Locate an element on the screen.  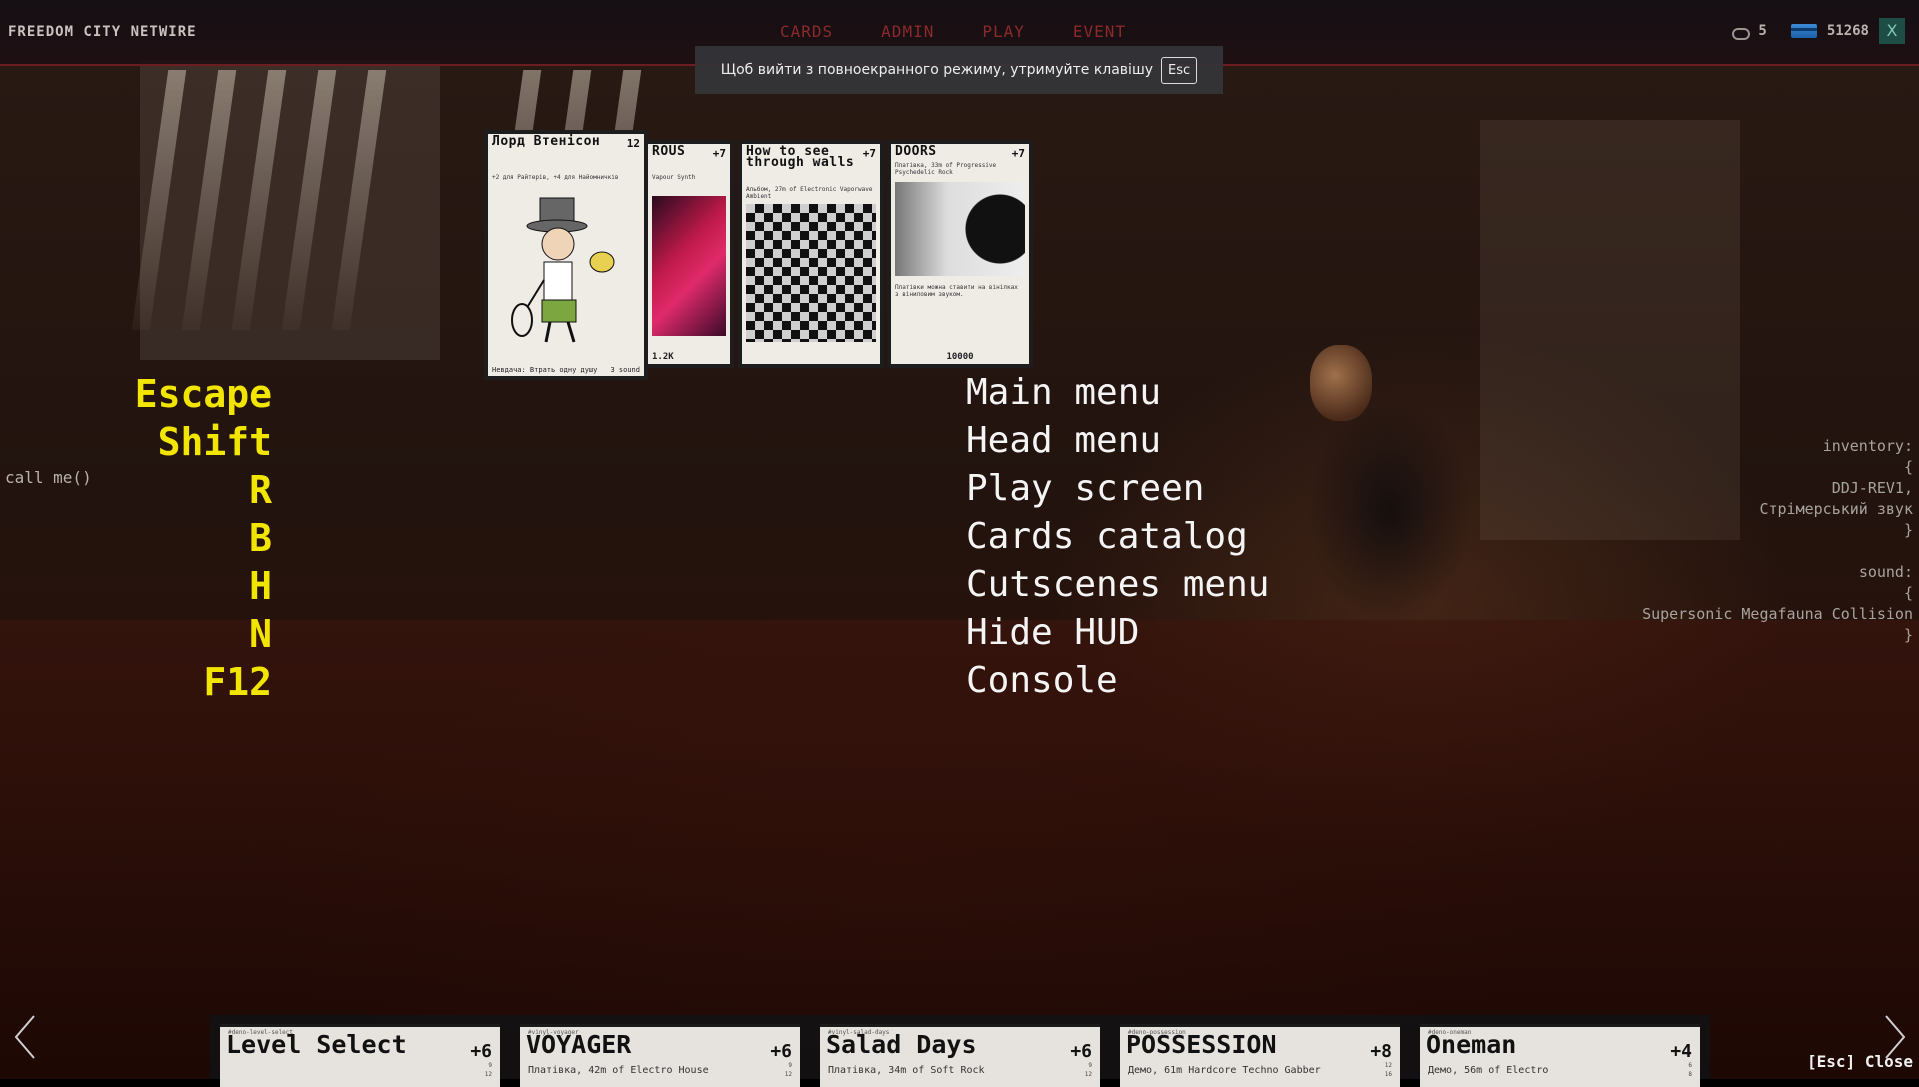
card-value: 12 is located at coordinates (633, 143).